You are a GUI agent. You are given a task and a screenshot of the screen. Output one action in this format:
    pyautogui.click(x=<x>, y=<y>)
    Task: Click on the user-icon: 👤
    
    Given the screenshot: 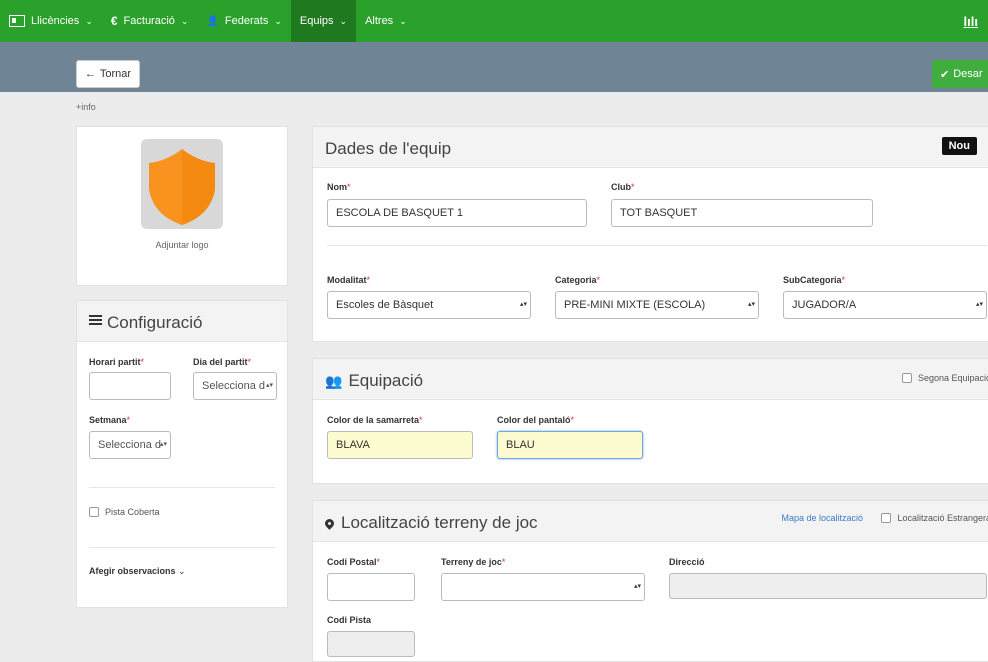 What is the action you would take?
    pyautogui.click(x=212, y=21)
    